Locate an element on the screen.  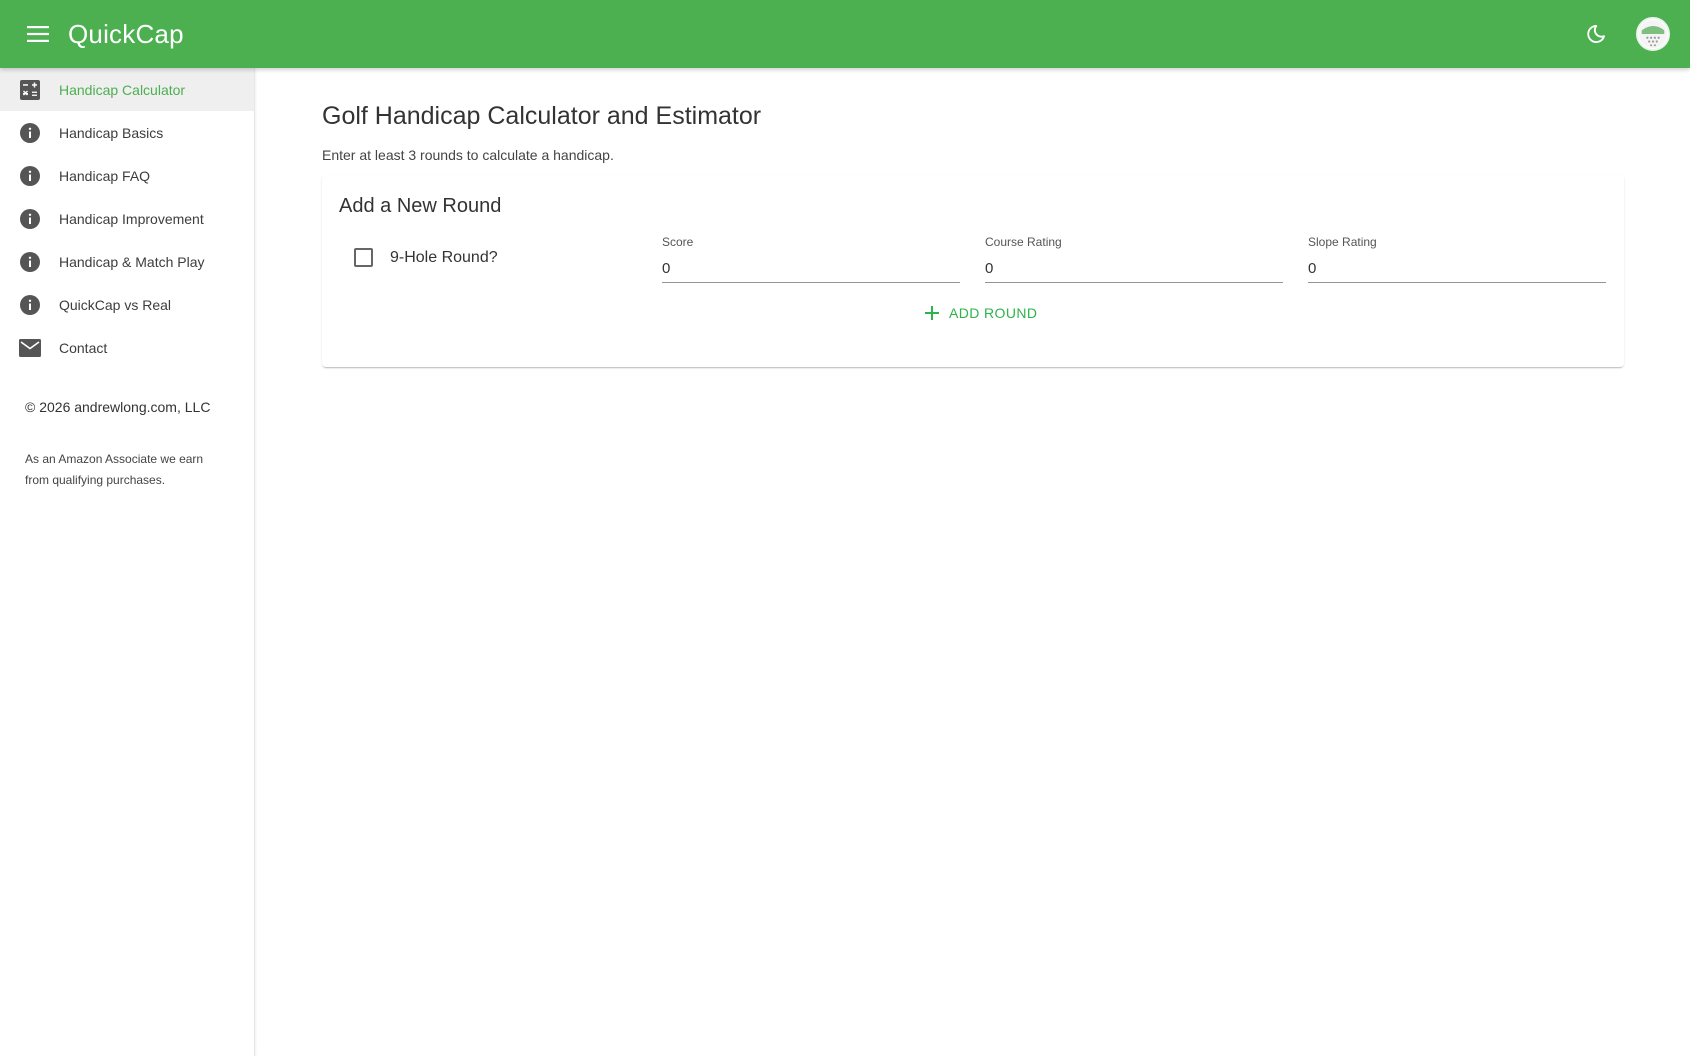
slope-rating-field: Slope Rating is located at coordinates (1457, 259).